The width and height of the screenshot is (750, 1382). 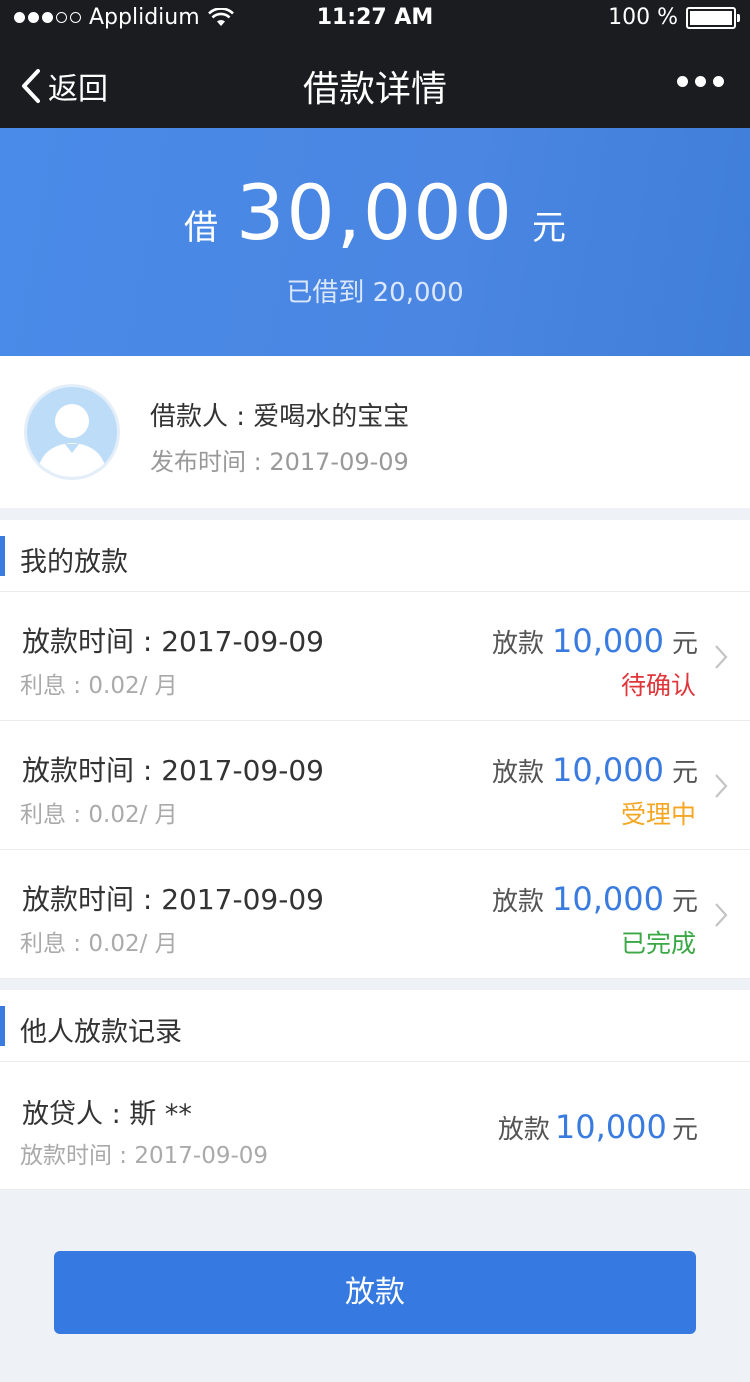 What do you see at coordinates (375, 1292) in the screenshot?
I see `lend-button: 放款` at bounding box center [375, 1292].